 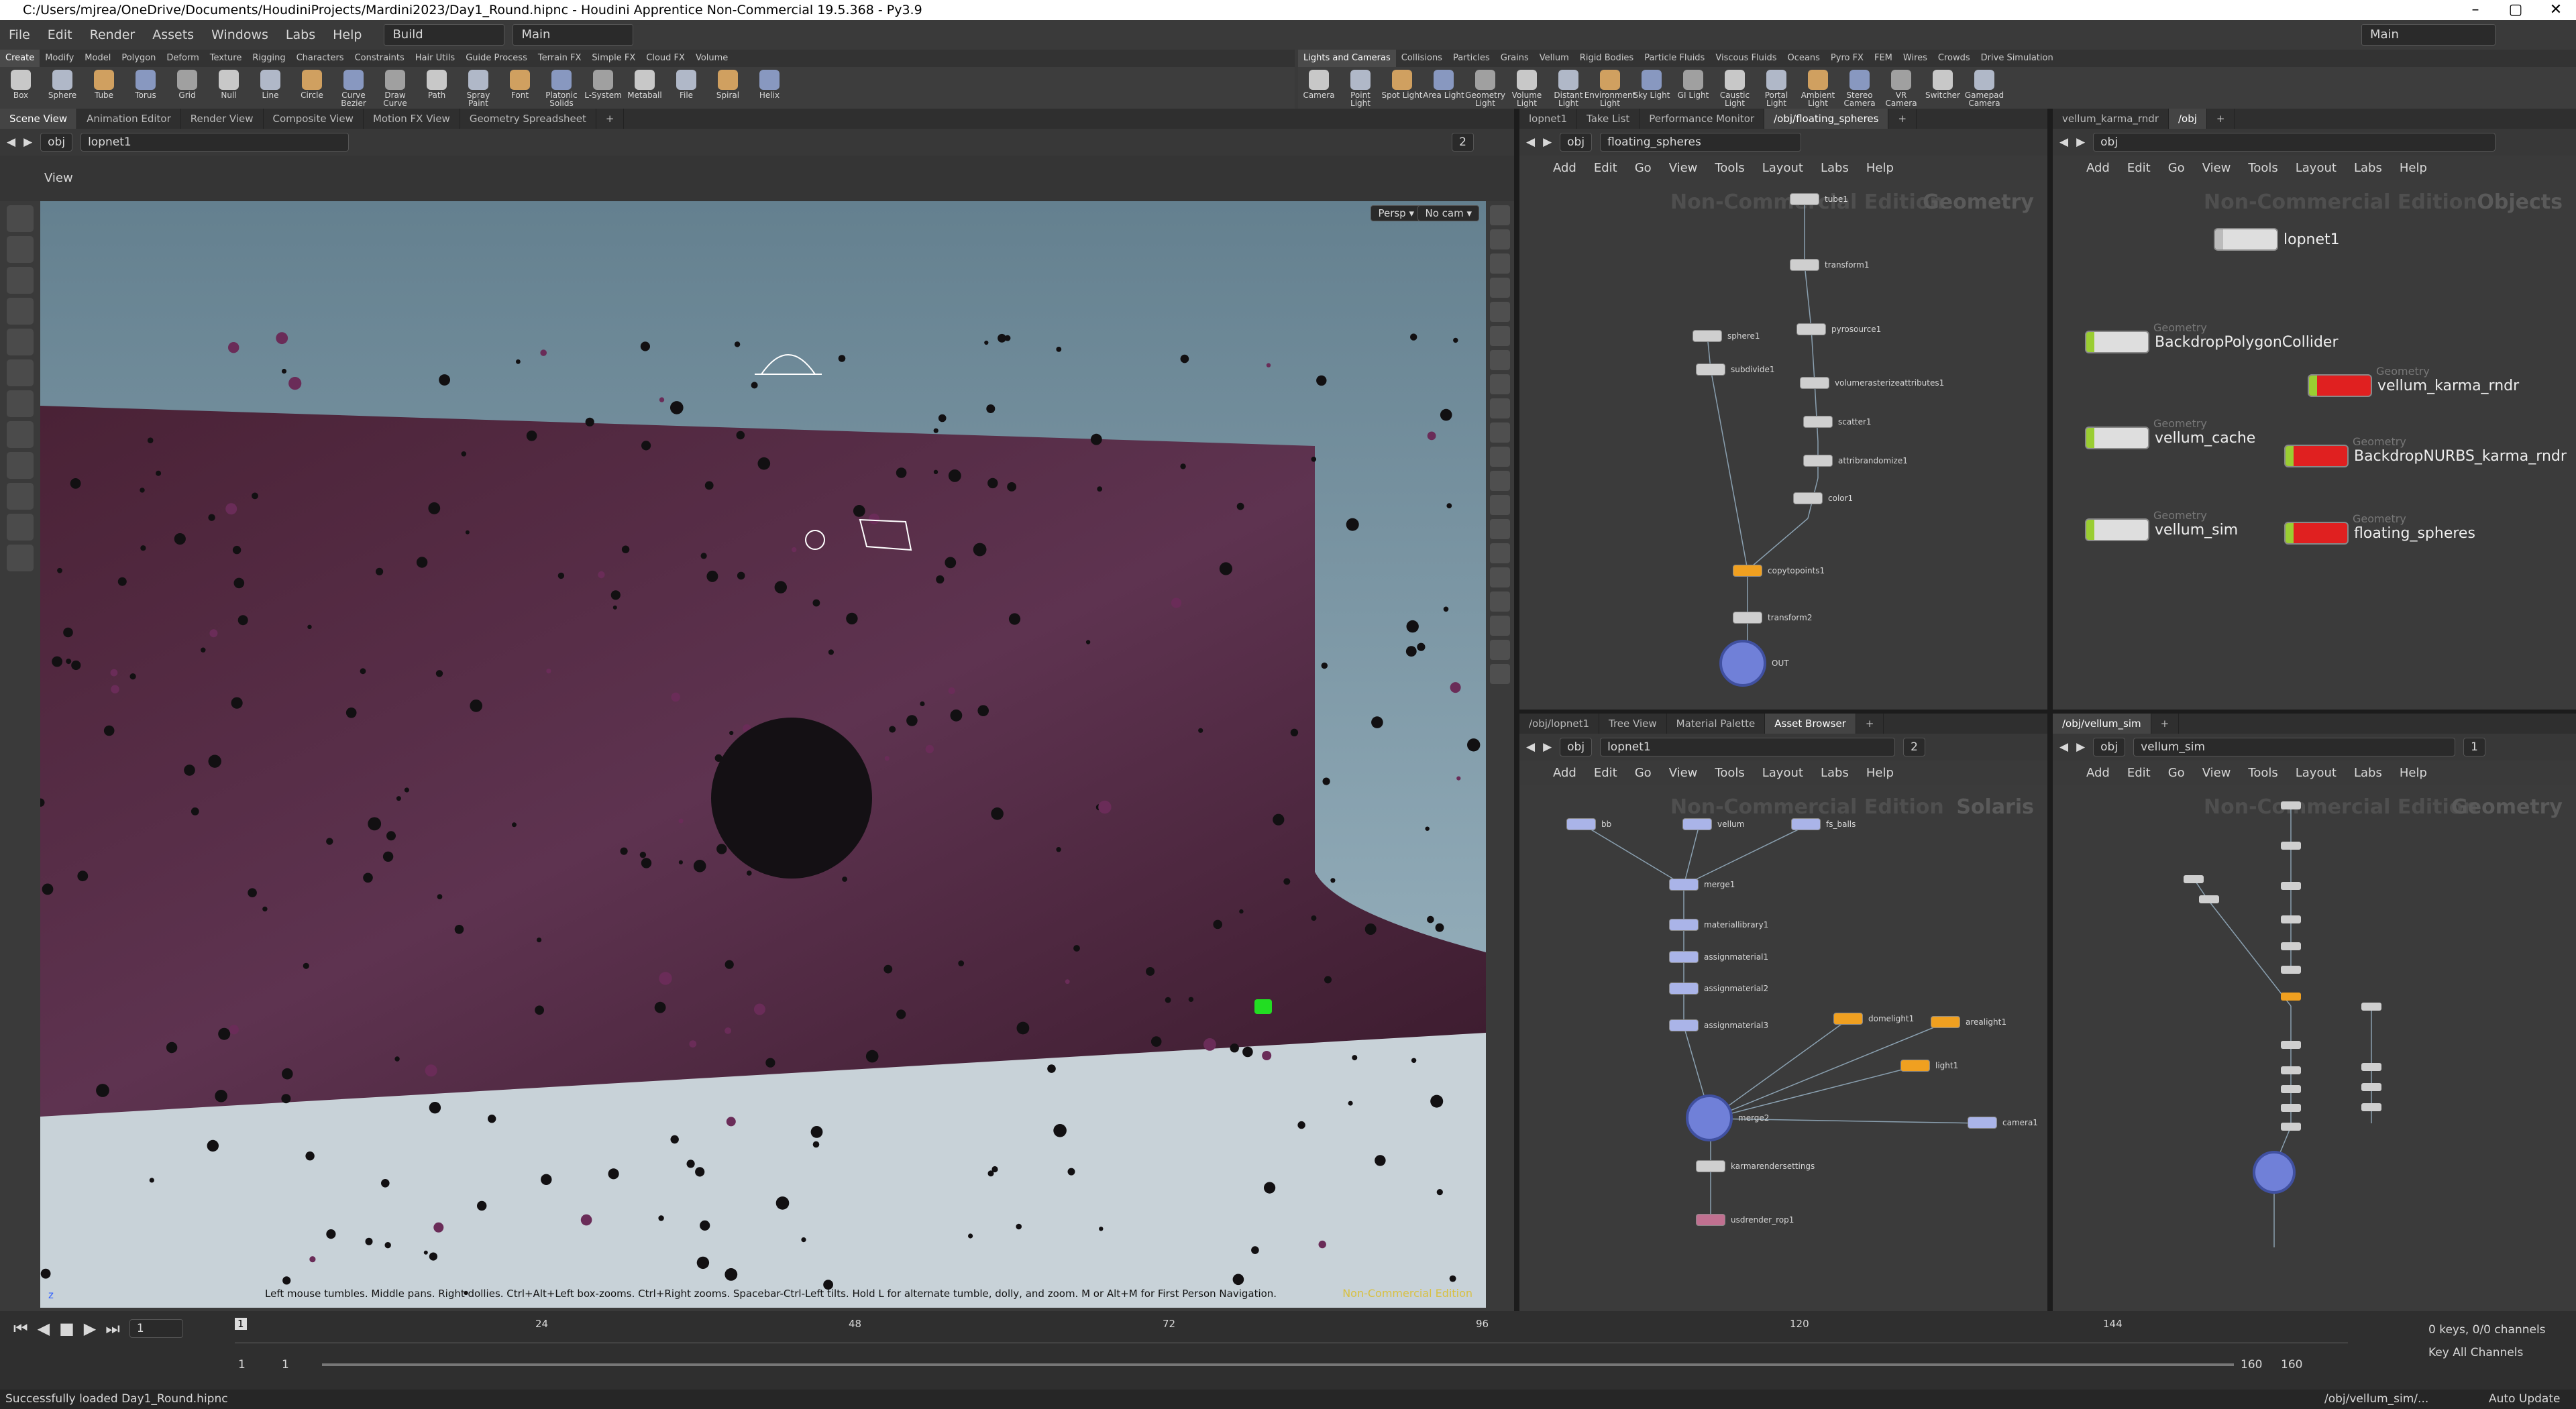 What do you see at coordinates (1823, 824) in the screenshot?
I see `node-fs-balls: fs_balls` at bounding box center [1823, 824].